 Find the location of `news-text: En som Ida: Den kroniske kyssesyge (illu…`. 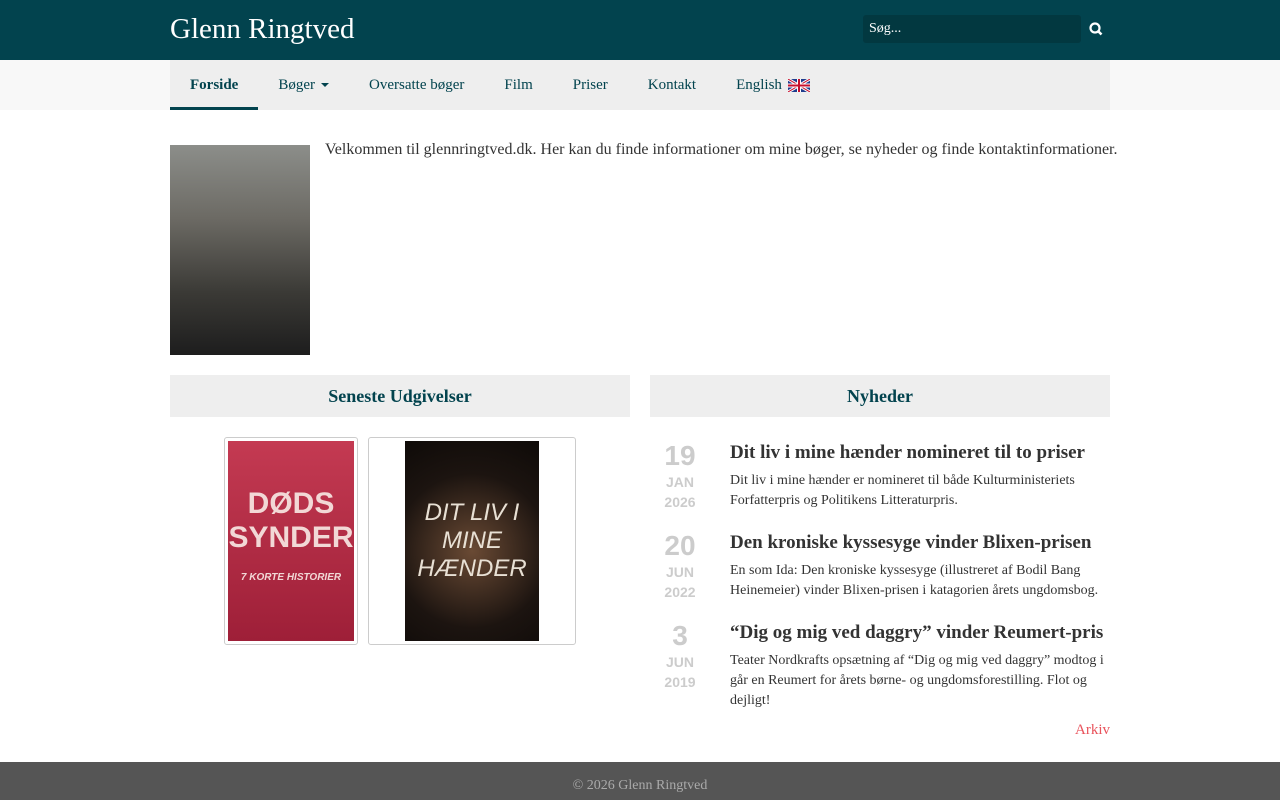

news-text: En som Ida: Den kroniske kyssesyge (illu… is located at coordinates (914, 580).